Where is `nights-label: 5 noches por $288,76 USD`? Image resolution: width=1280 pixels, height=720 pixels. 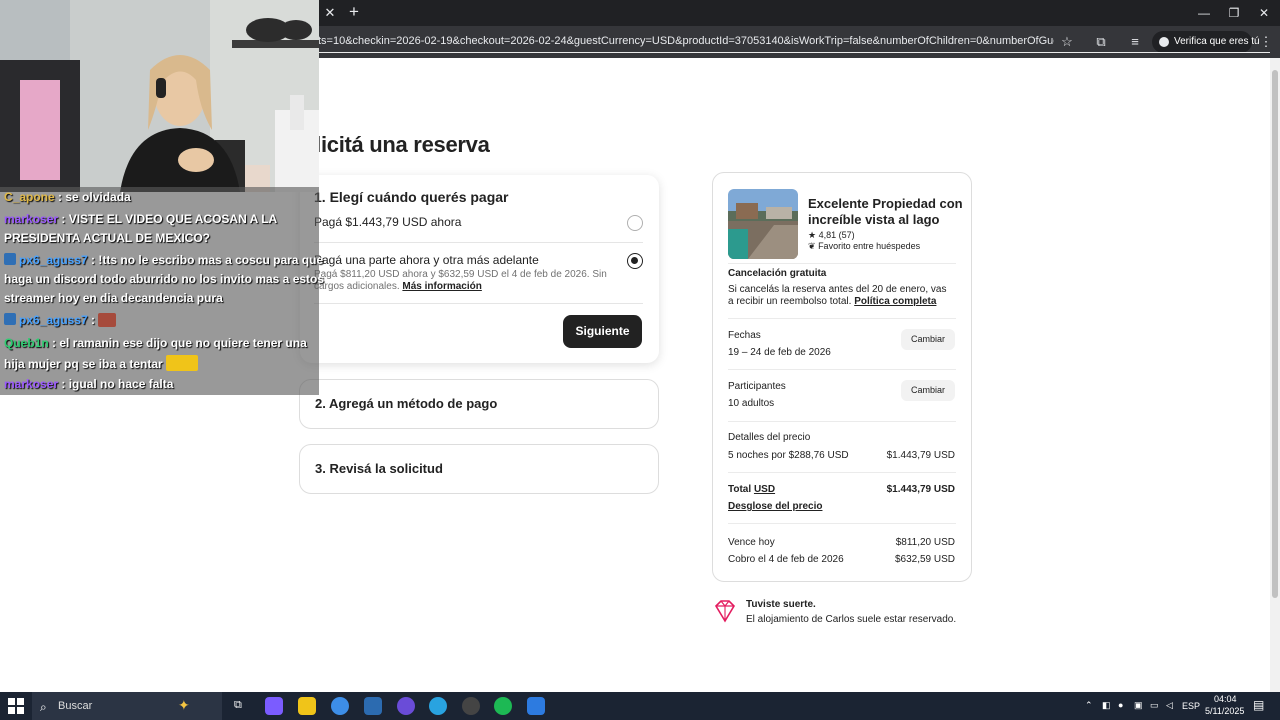
nights-label: 5 noches por $288,76 USD is located at coordinates (788, 455).